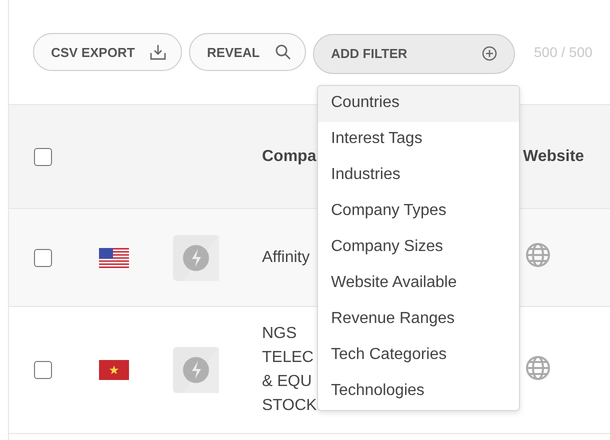  I want to click on company-name: Affinity, so click(285, 257).